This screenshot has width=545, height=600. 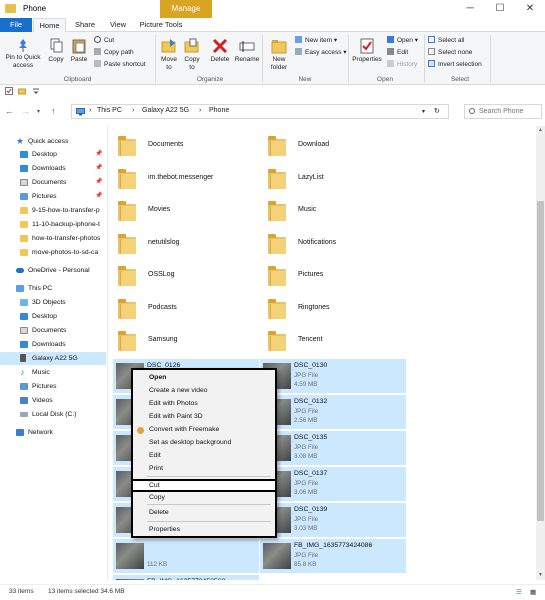 I want to click on maximize-button: ☐, so click(x=500, y=9).